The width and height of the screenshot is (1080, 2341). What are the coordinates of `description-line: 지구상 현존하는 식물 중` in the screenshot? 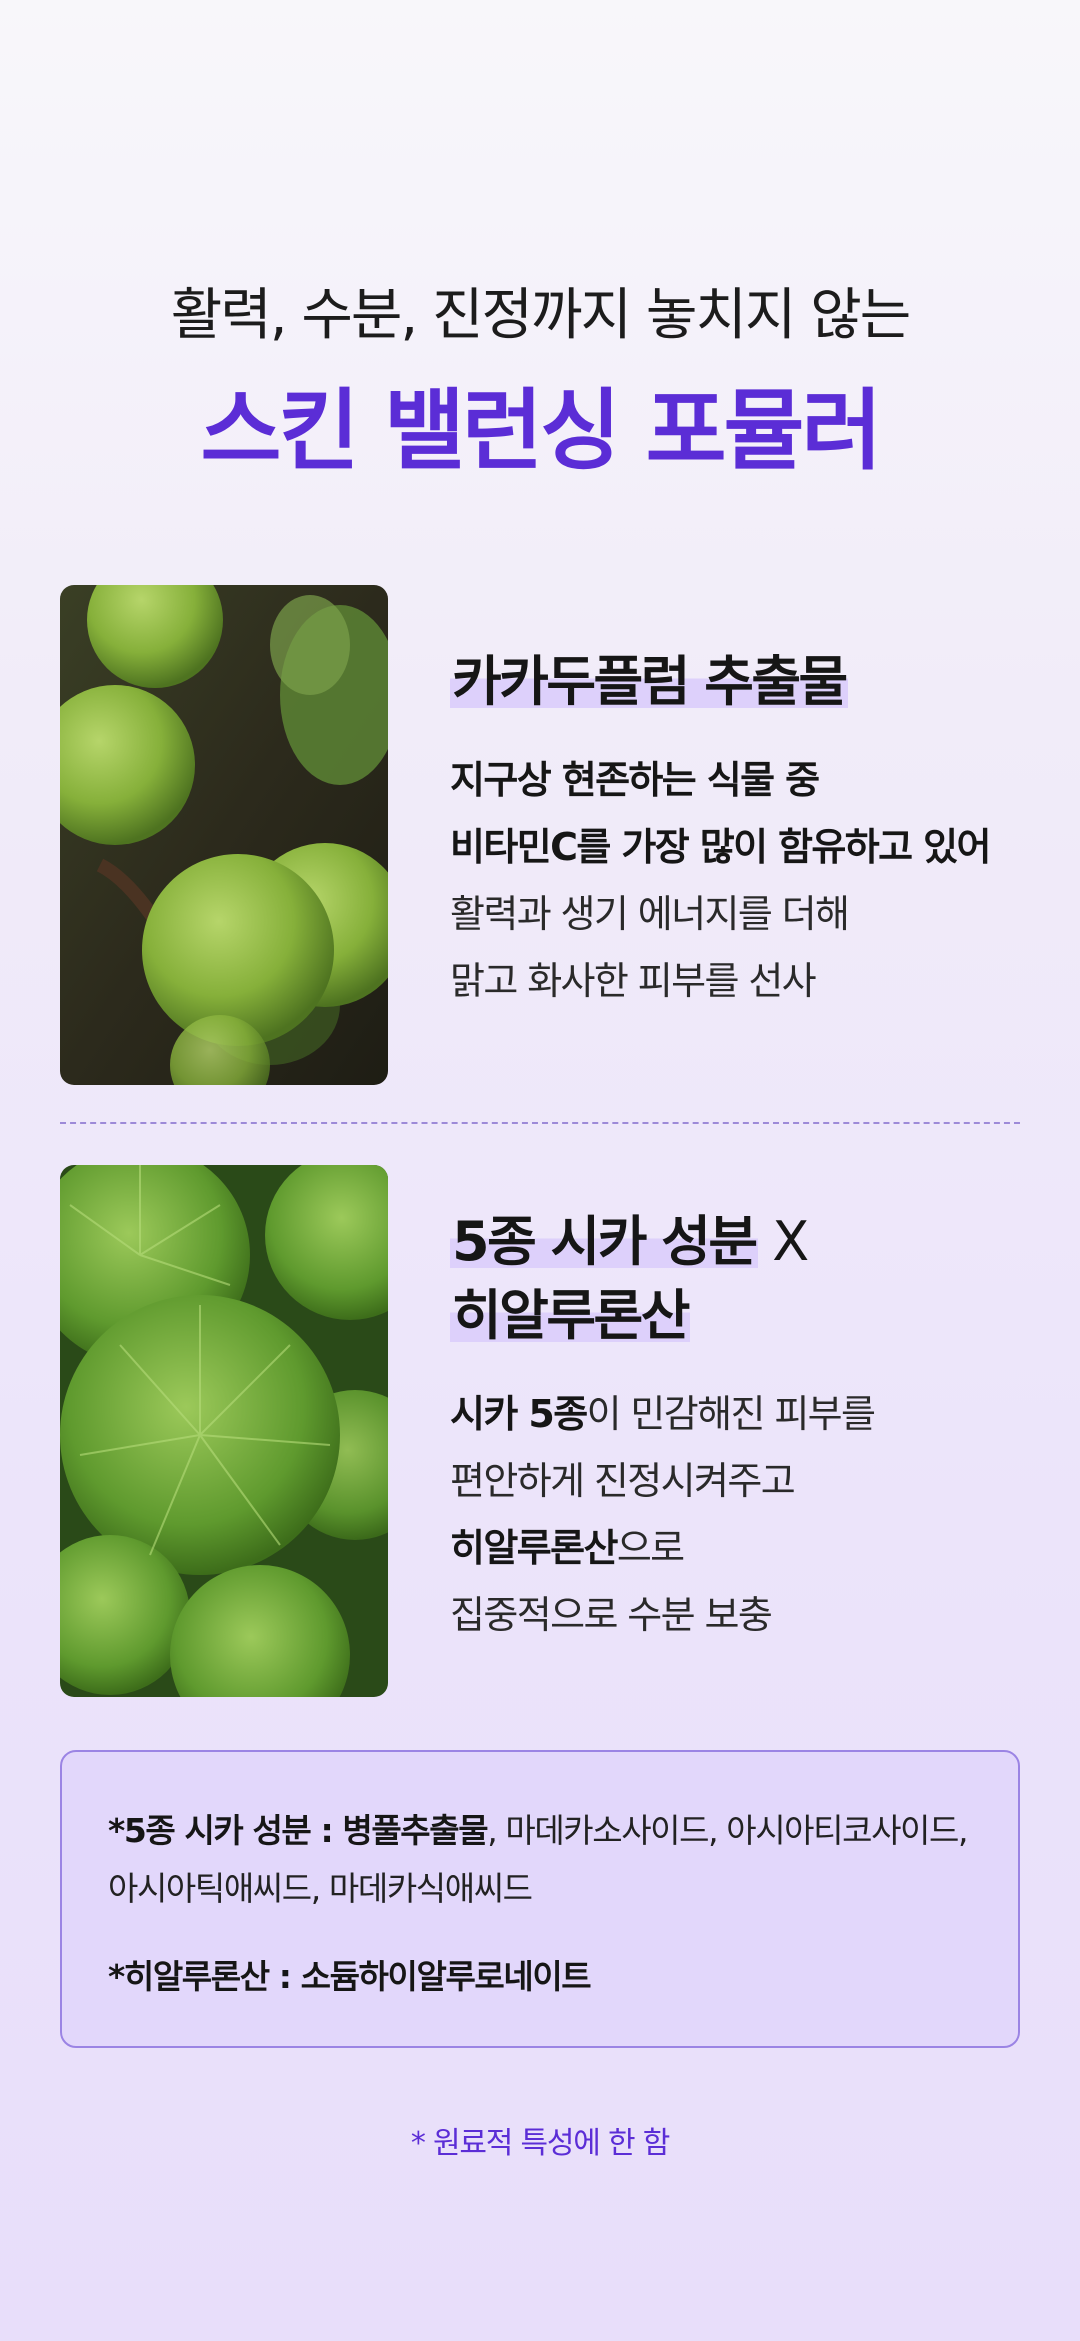 It's located at (635, 780).